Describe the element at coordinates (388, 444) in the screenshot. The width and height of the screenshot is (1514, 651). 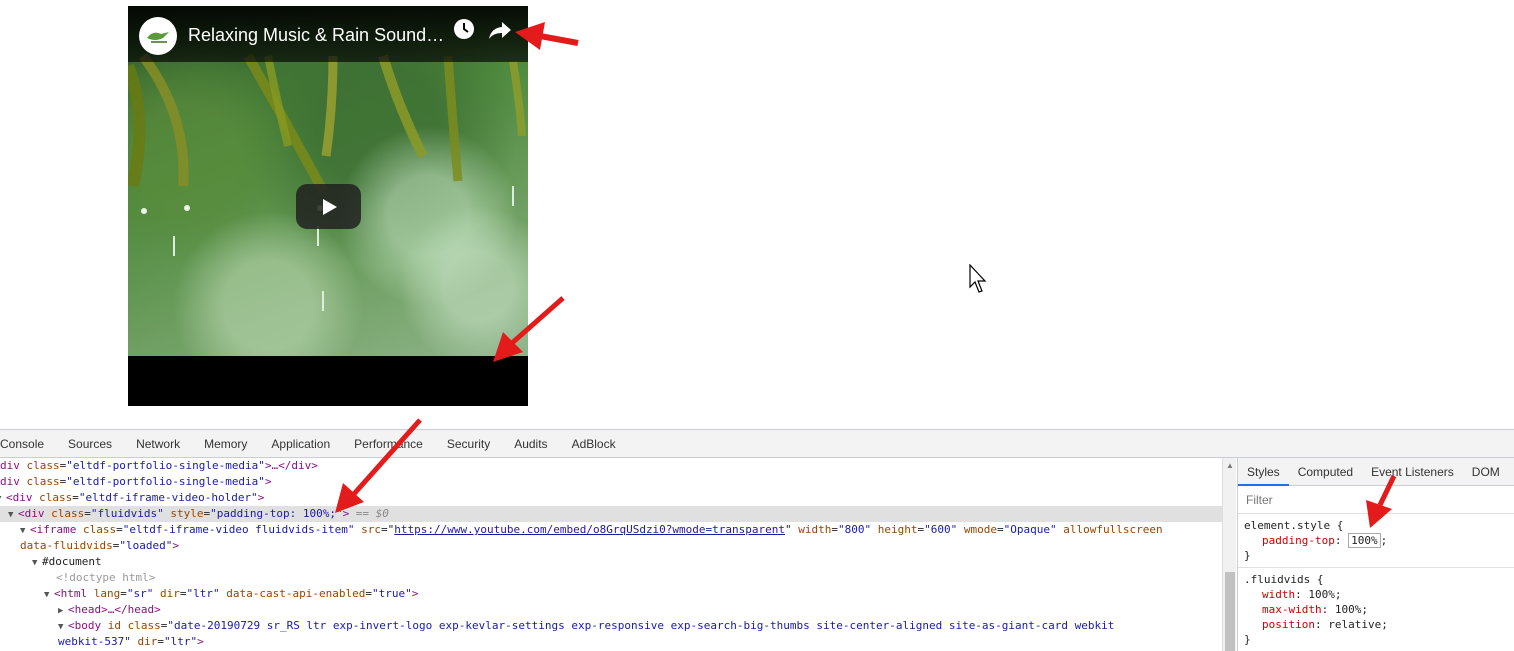
I see `tab-performance: Performance` at that location.